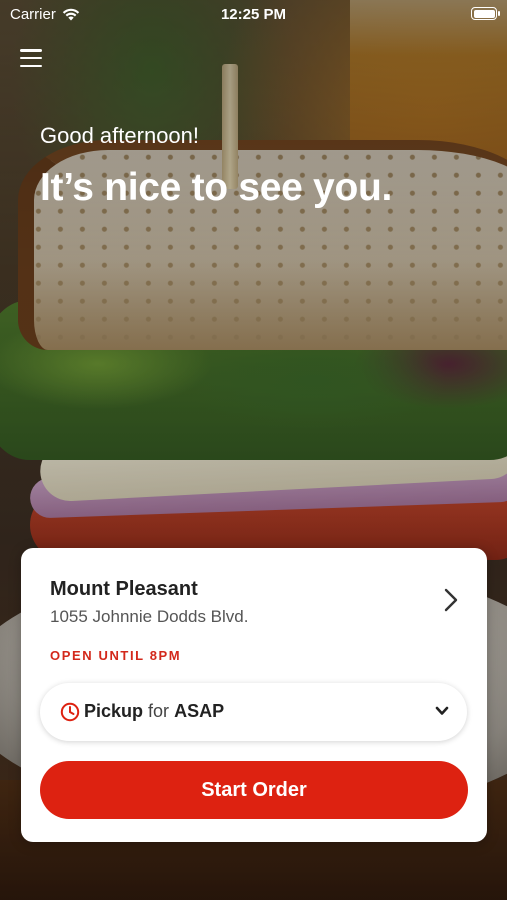 This screenshot has height=900, width=507. I want to click on order-mode-label: Pickup for ASAP, so click(154, 711).